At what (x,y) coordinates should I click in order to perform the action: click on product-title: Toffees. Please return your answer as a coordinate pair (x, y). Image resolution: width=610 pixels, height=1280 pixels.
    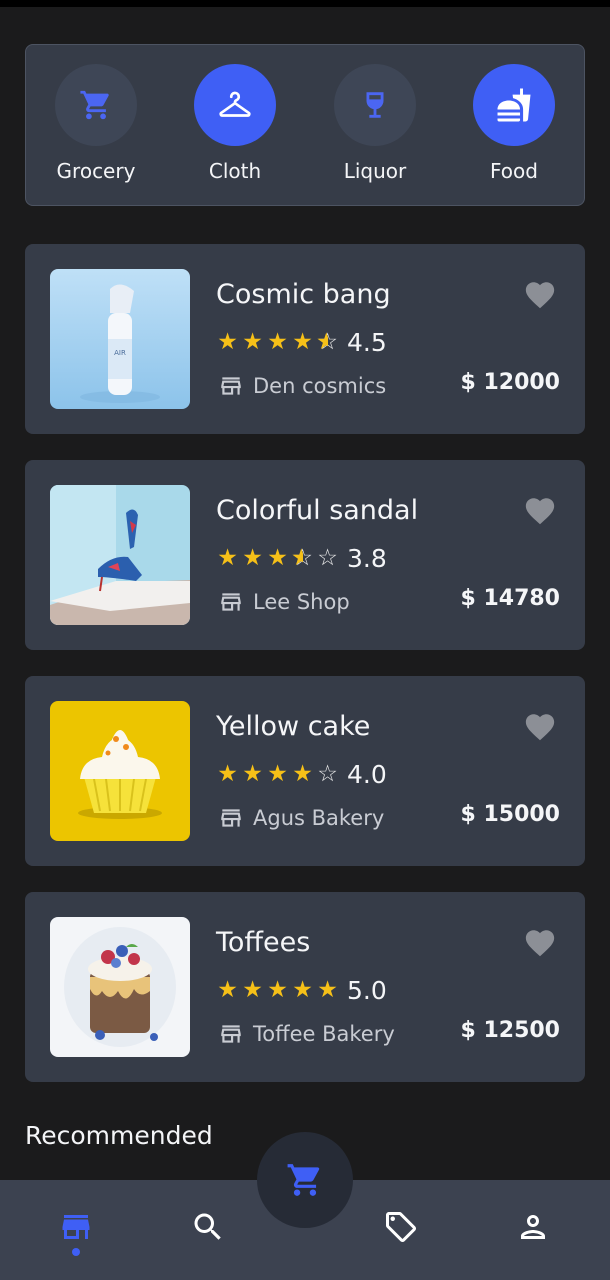
    Looking at the image, I should click on (263, 942).